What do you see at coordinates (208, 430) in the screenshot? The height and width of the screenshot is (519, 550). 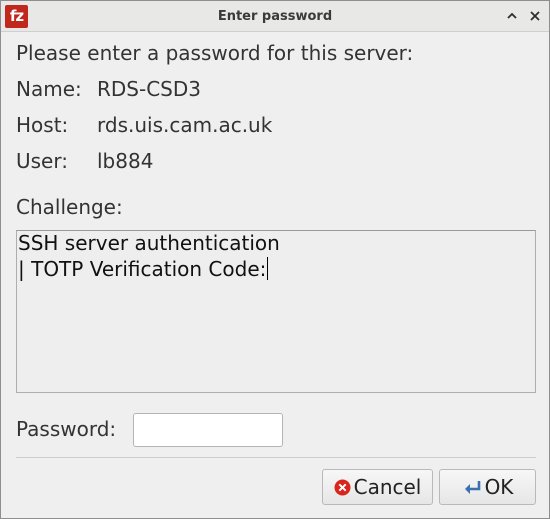 I see `password-input` at bounding box center [208, 430].